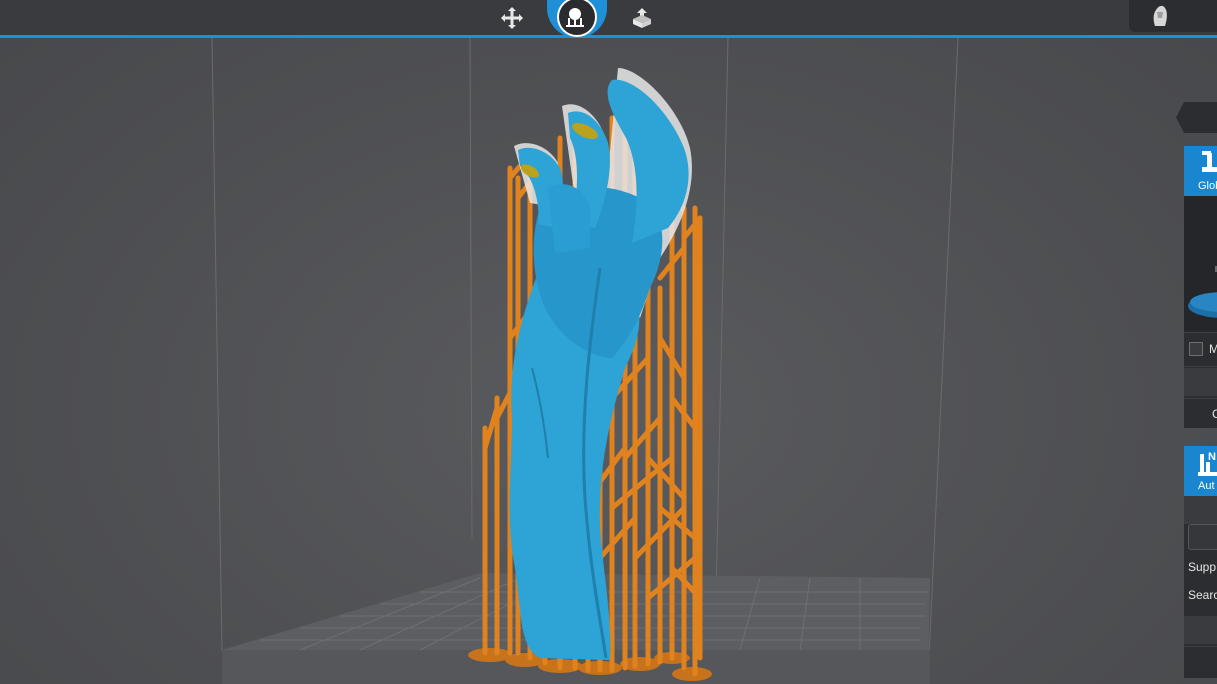 This screenshot has width=1217, height=684. What do you see at coordinates (608, 19) in the screenshot?
I see `stage-toolbar` at bounding box center [608, 19].